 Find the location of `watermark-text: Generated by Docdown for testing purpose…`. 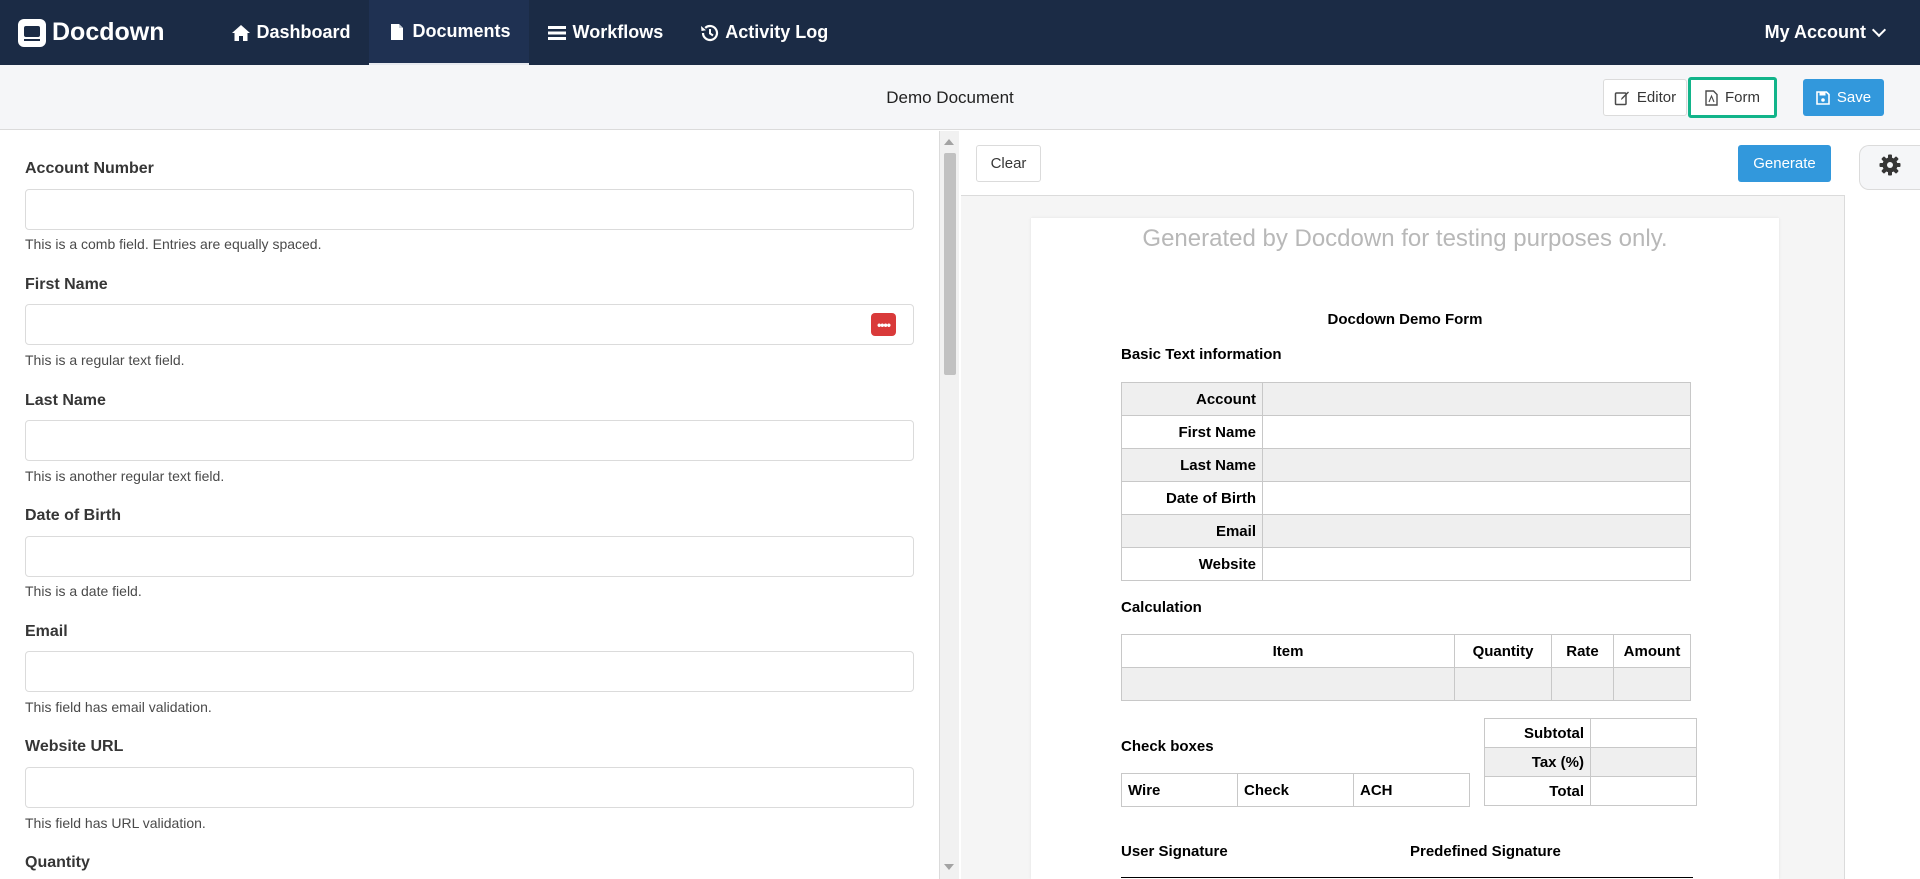

watermark-text: Generated by Docdown for testing purpose… is located at coordinates (1405, 238).